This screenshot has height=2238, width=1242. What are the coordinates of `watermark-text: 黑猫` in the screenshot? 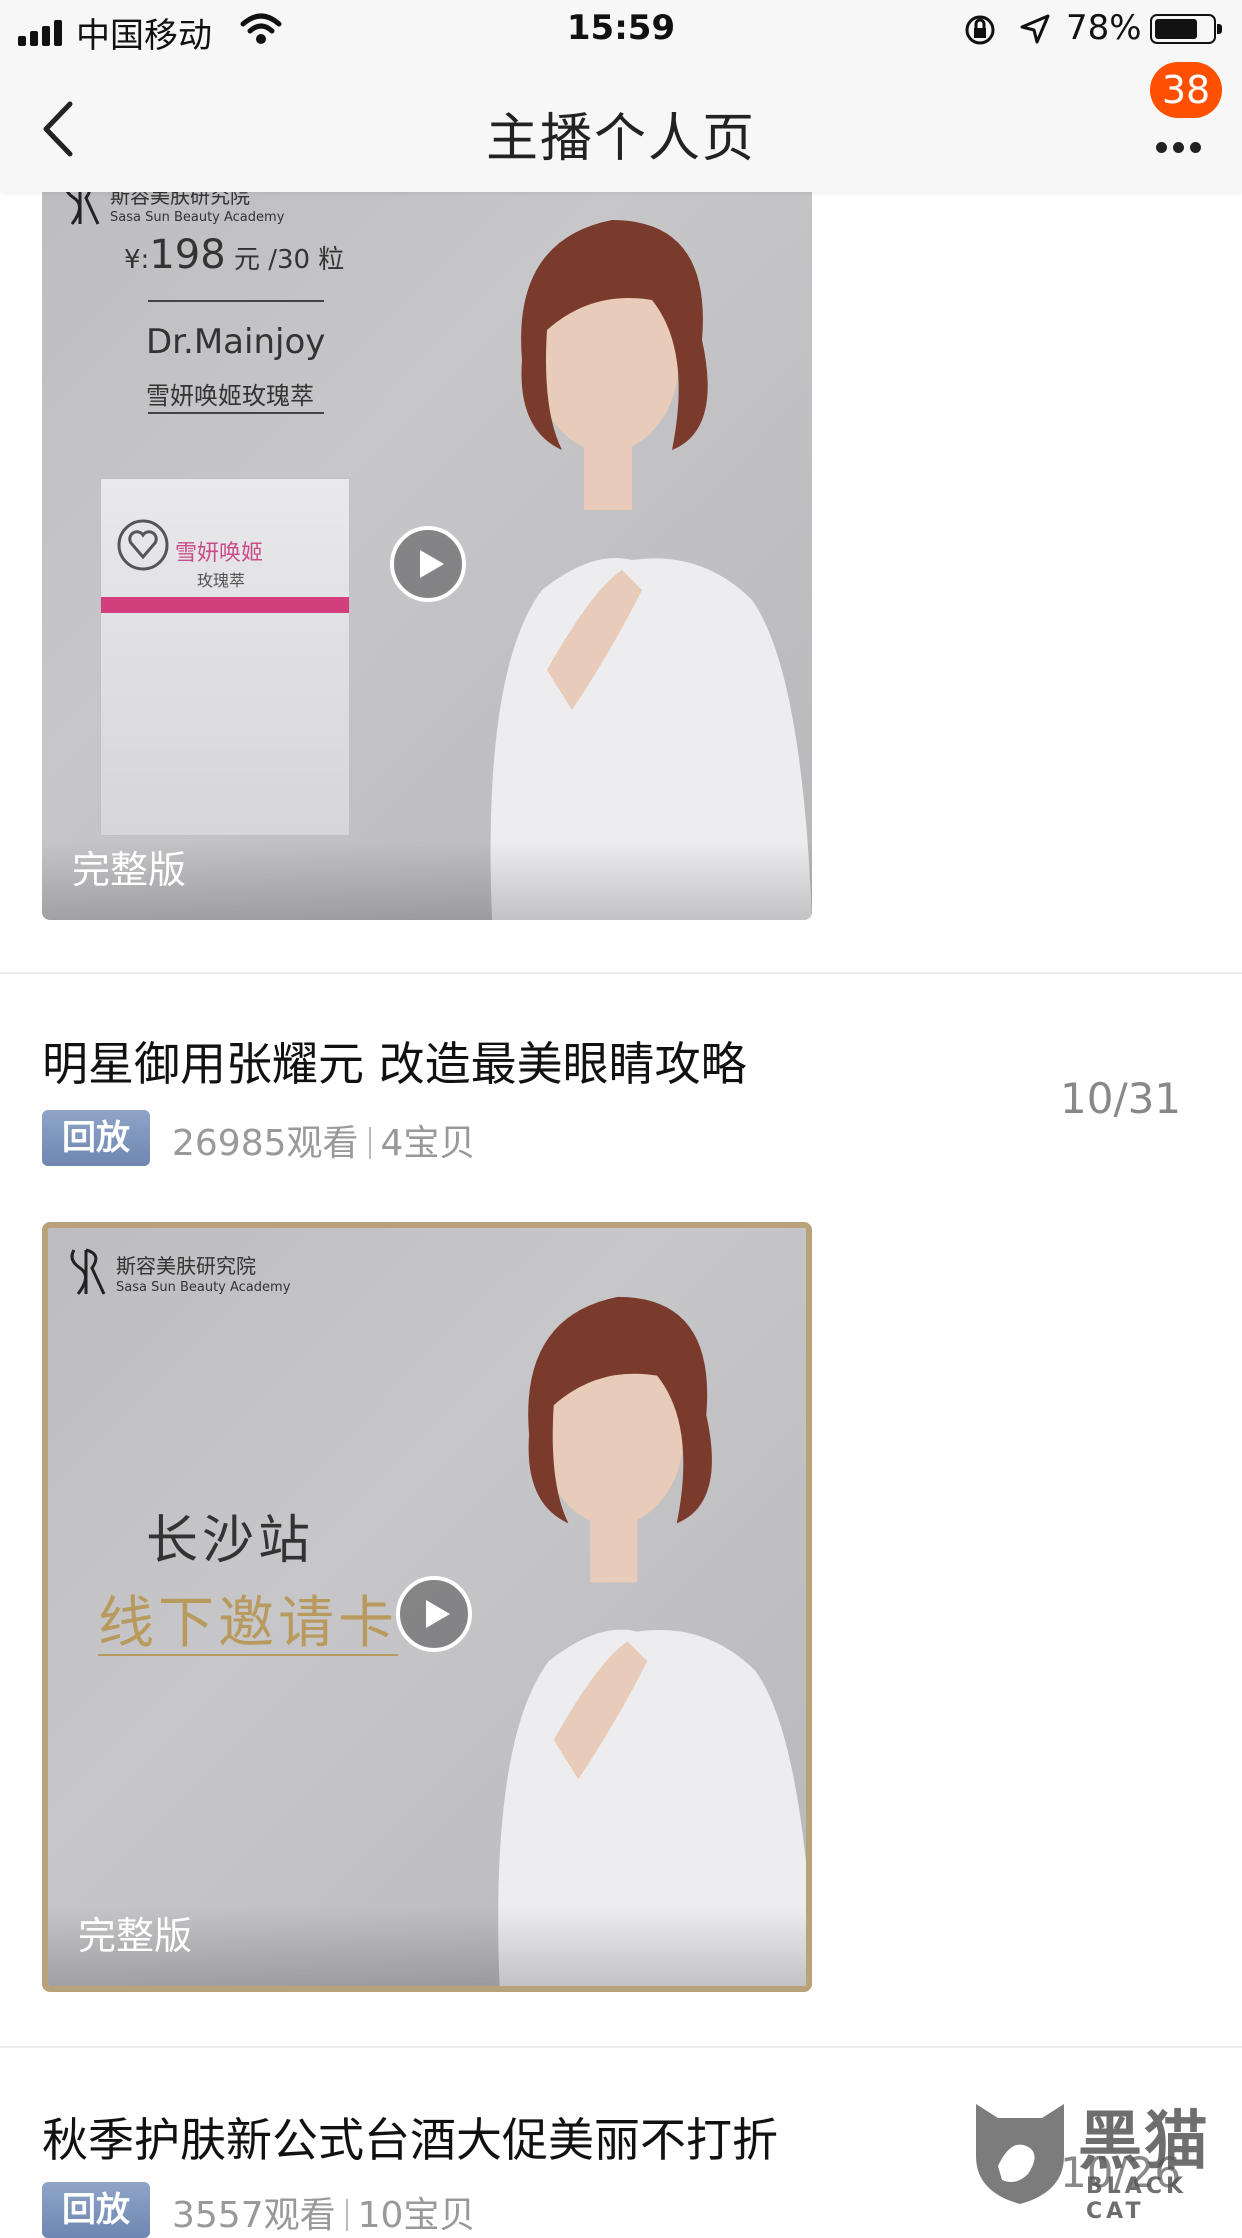 It's located at (1144, 2142).